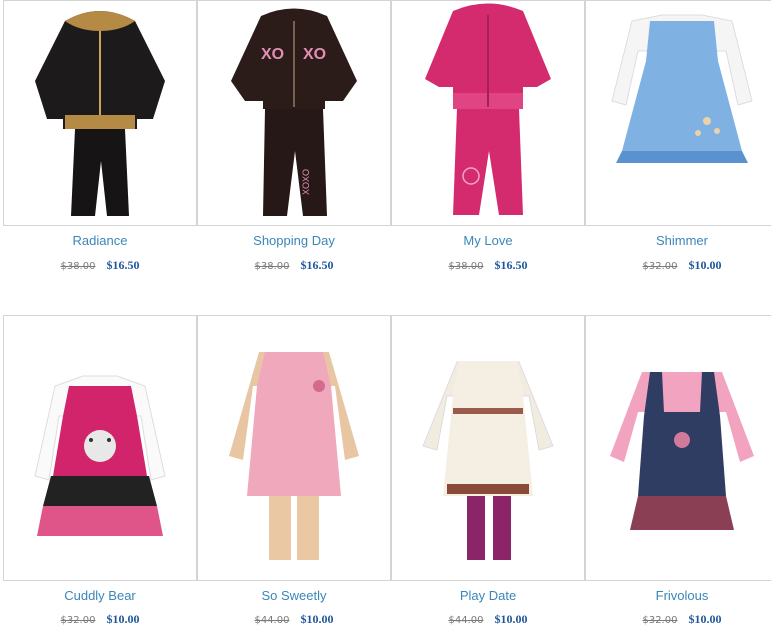 This screenshot has height=629, width=771. What do you see at coordinates (100, 455) in the screenshot?
I see `bear-jumper-dress-image` at bounding box center [100, 455].